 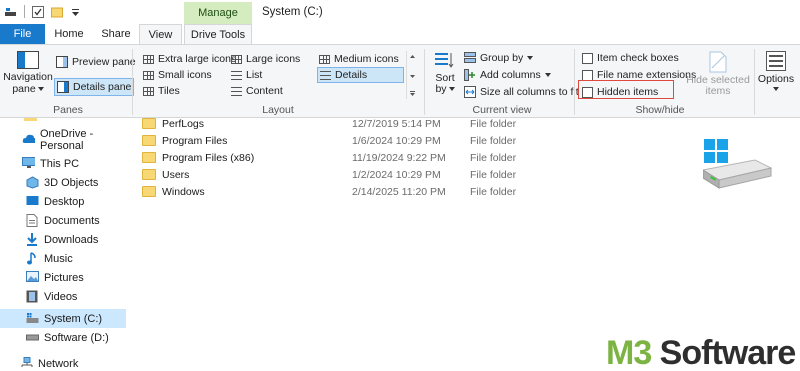 What do you see at coordinates (724, 352) in the screenshot?
I see `watermark-software: Software` at bounding box center [724, 352].